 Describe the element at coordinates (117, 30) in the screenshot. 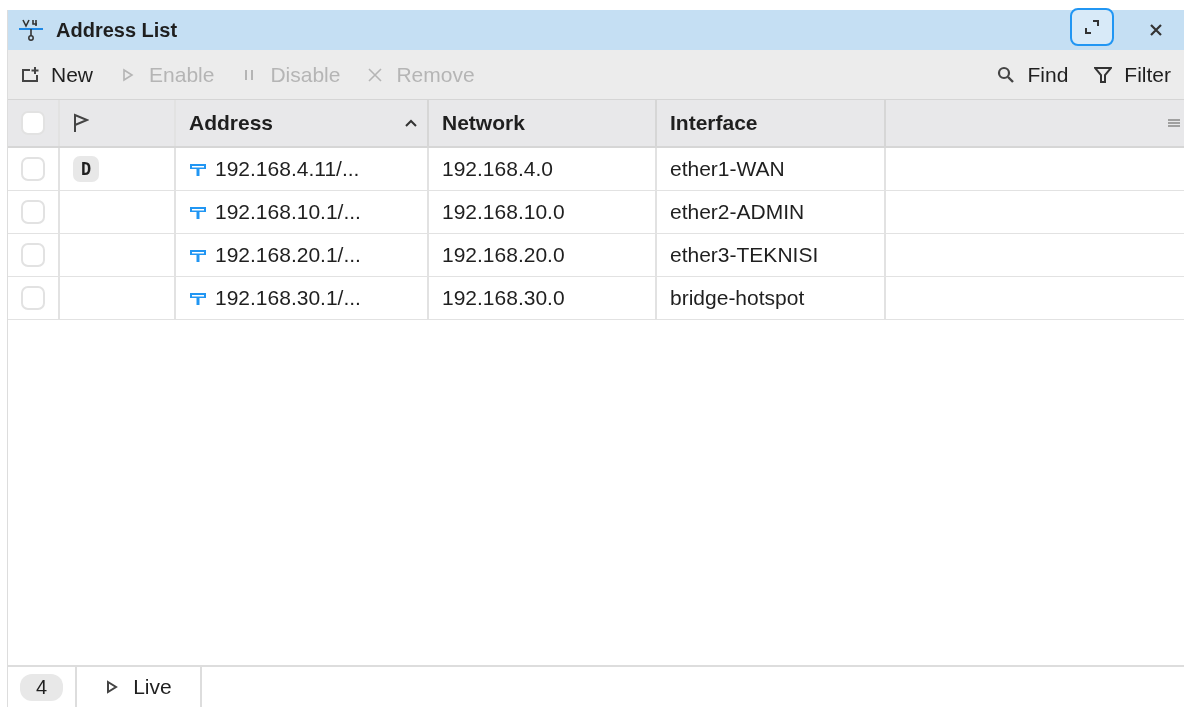

I see `window-title: Address List` at that location.